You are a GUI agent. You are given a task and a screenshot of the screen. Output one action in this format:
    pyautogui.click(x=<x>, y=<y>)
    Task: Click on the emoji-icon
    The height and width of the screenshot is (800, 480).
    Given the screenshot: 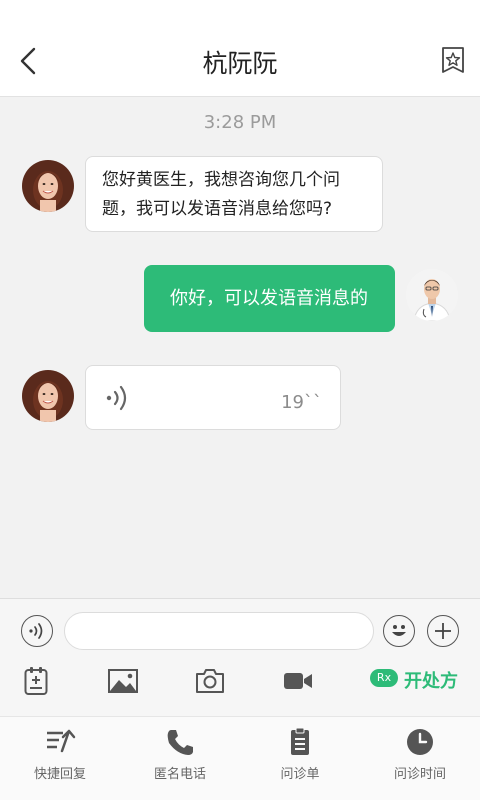 What is the action you would take?
    pyautogui.click(x=399, y=630)
    